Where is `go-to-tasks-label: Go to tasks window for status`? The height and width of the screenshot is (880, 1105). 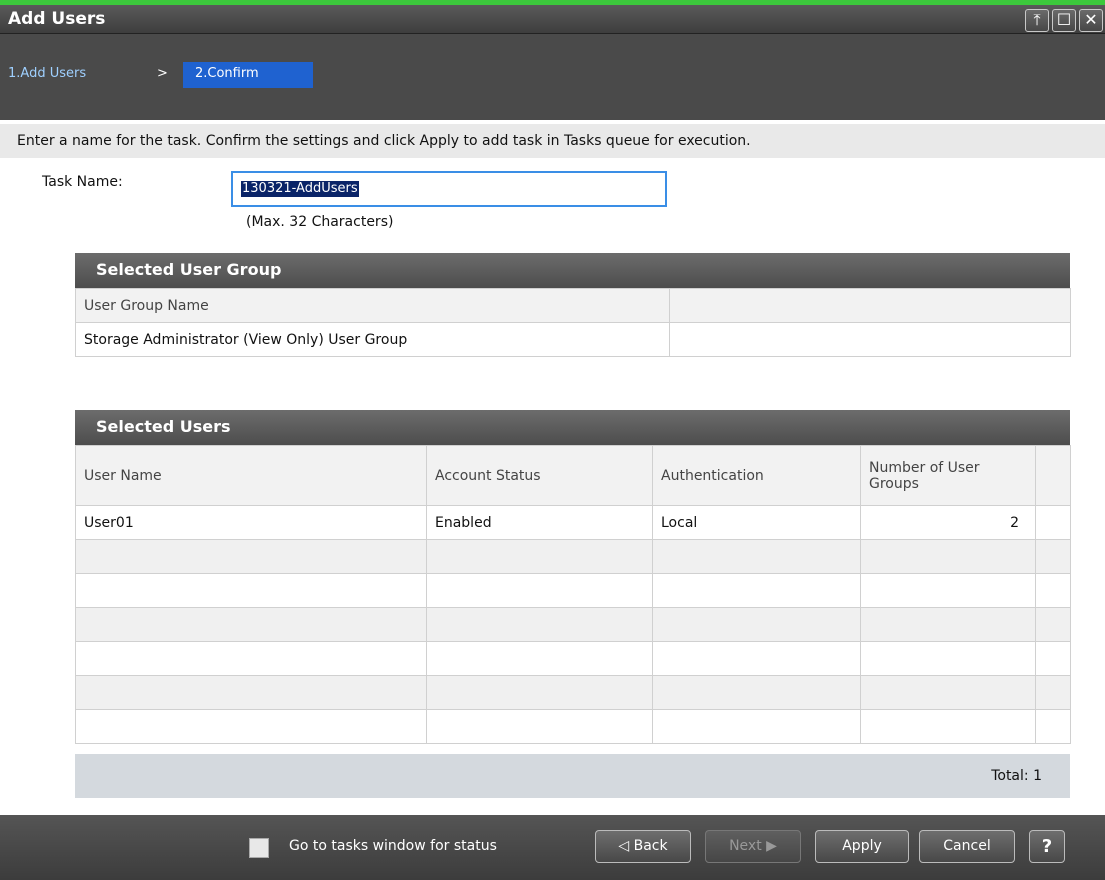
go-to-tasks-label: Go to tasks window for status is located at coordinates (393, 846).